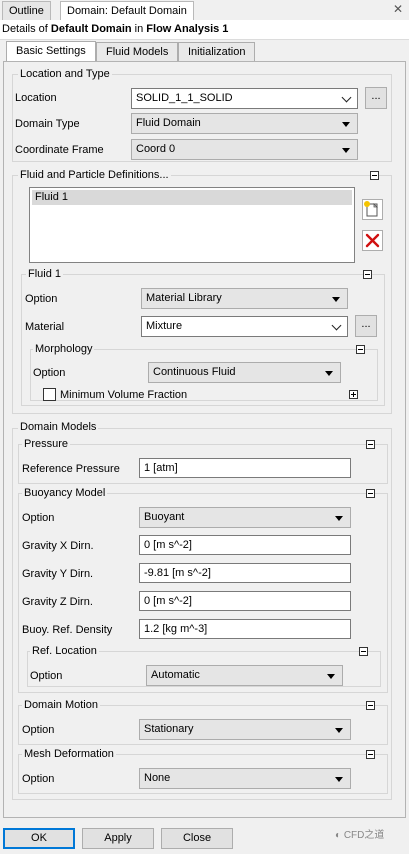 This screenshot has height=854, width=409. Describe the element at coordinates (398, 9) in the screenshot. I see `close-icon: ✕` at that location.